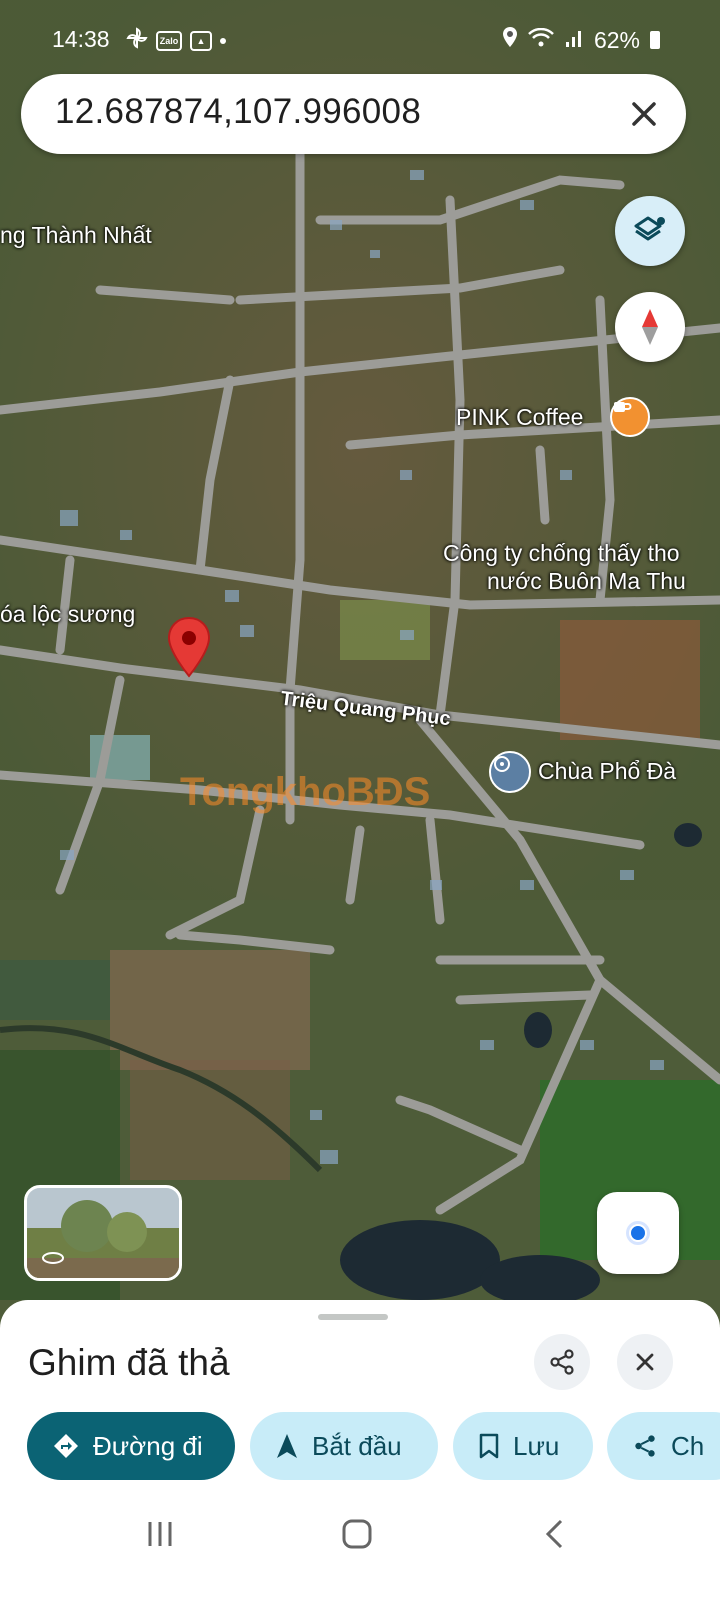  I want to click on back-button, so click(555, 1534).